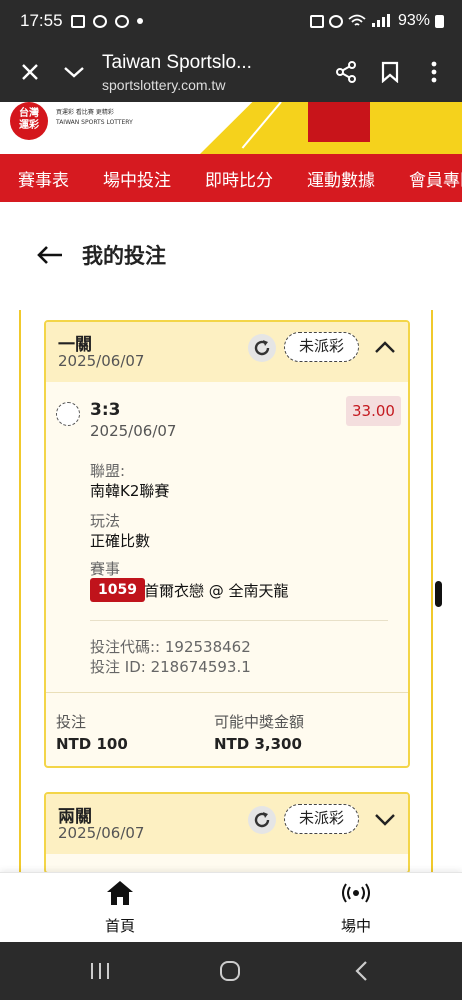 This screenshot has height=1000, width=462. What do you see at coordinates (239, 620) in the screenshot?
I see `divider` at bounding box center [239, 620].